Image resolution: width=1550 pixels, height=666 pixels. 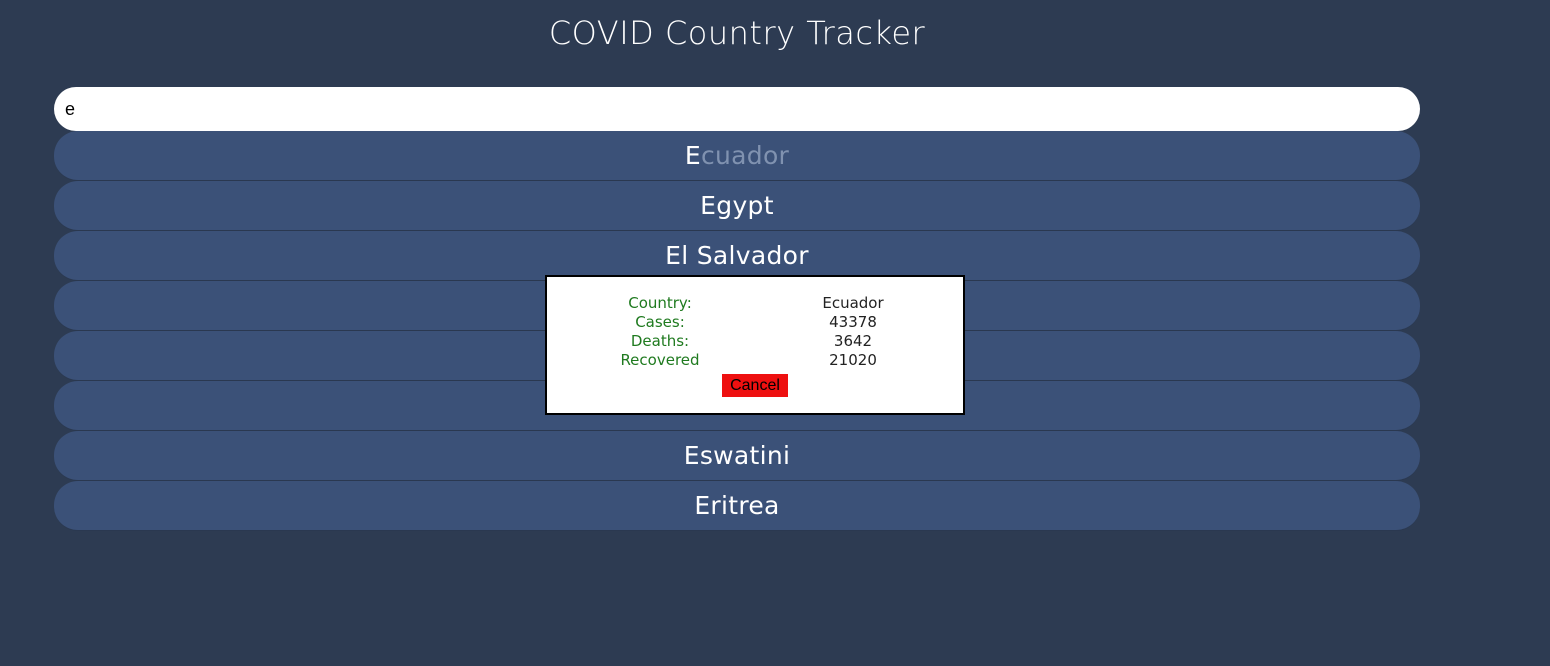 What do you see at coordinates (755, 385) in the screenshot?
I see `cancel-button: Cancel` at bounding box center [755, 385].